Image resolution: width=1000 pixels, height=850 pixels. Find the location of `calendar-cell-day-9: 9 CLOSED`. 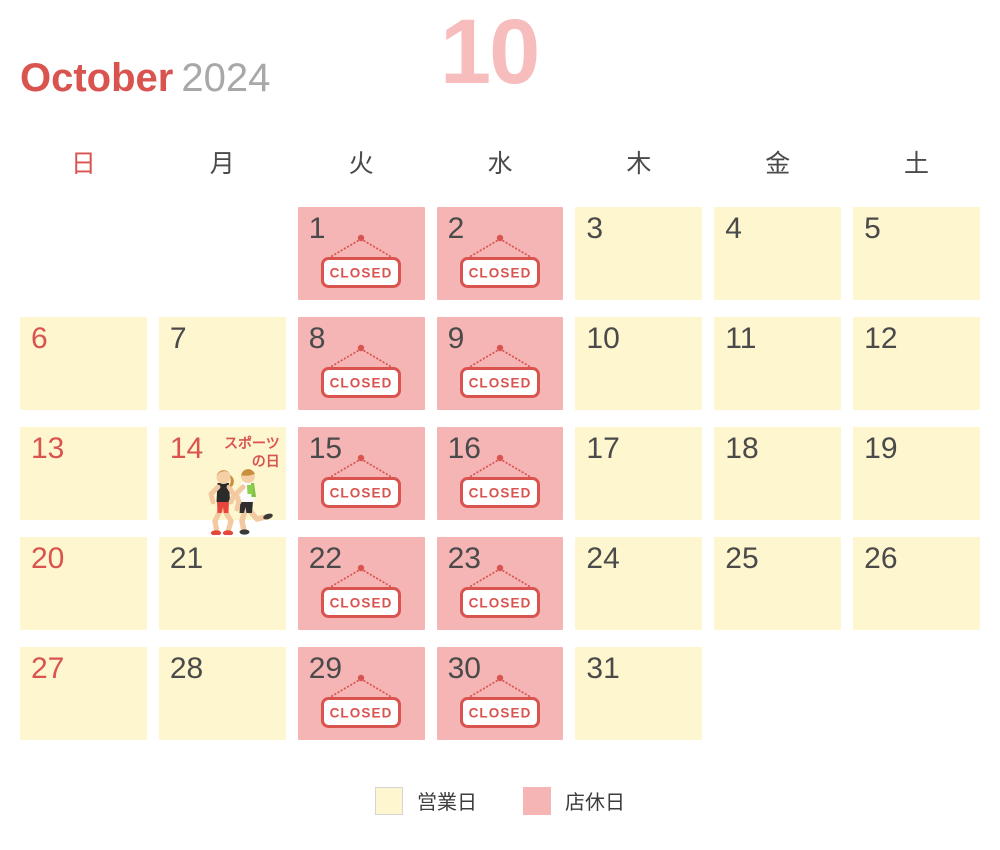

calendar-cell-day-9: 9 CLOSED is located at coordinates (500, 363).